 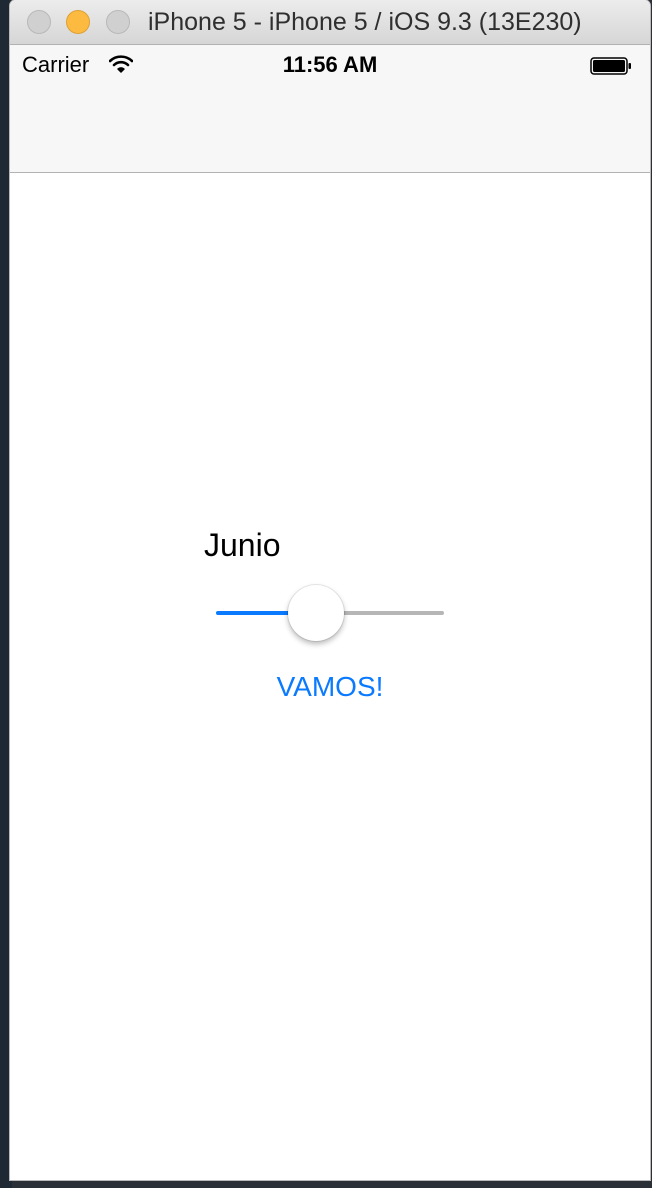 I want to click on window-titlebar: iPhone 5 - iPhone 5 / iOS 9.3 (13E230), so click(x=330, y=22).